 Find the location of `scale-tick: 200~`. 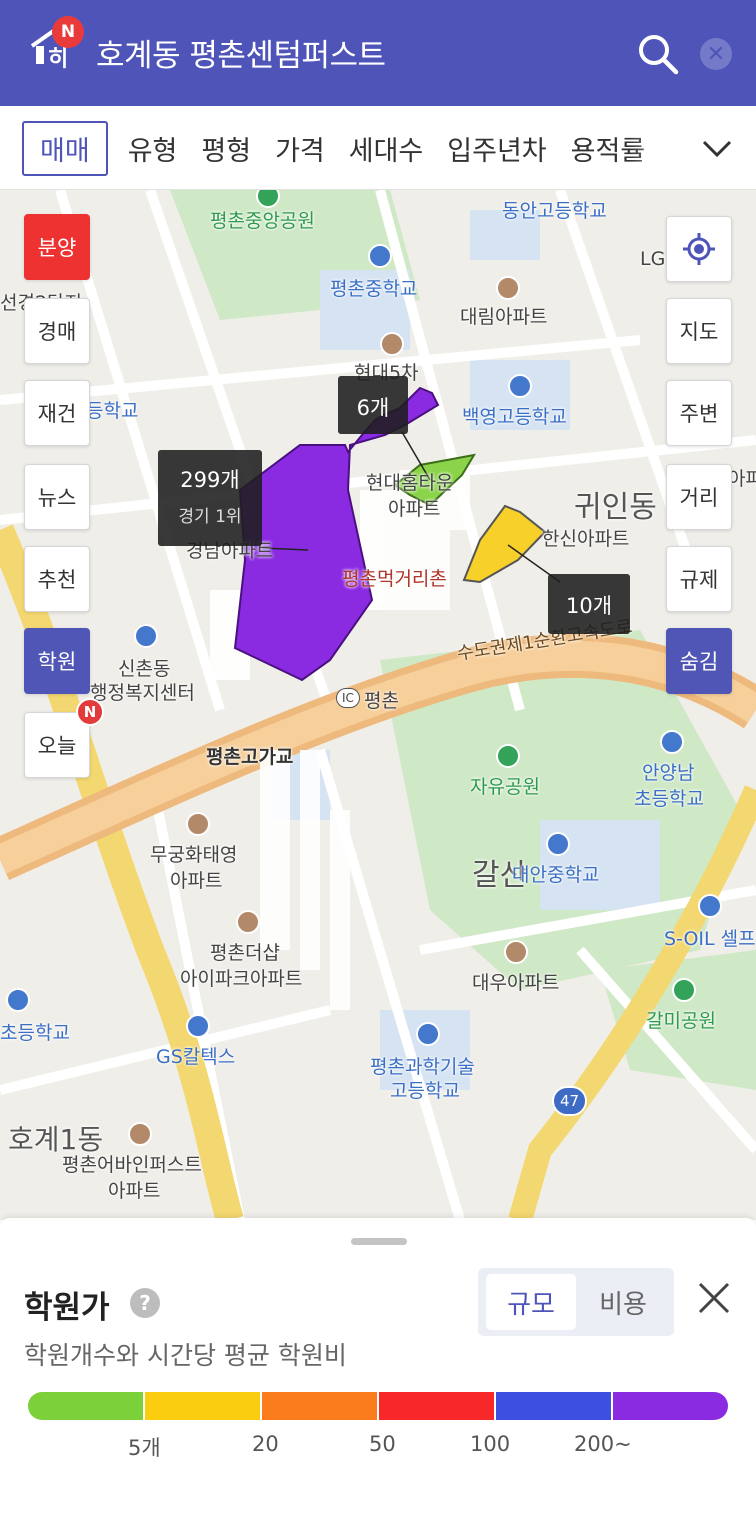

scale-tick: 200~ is located at coordinates (603, 1444).